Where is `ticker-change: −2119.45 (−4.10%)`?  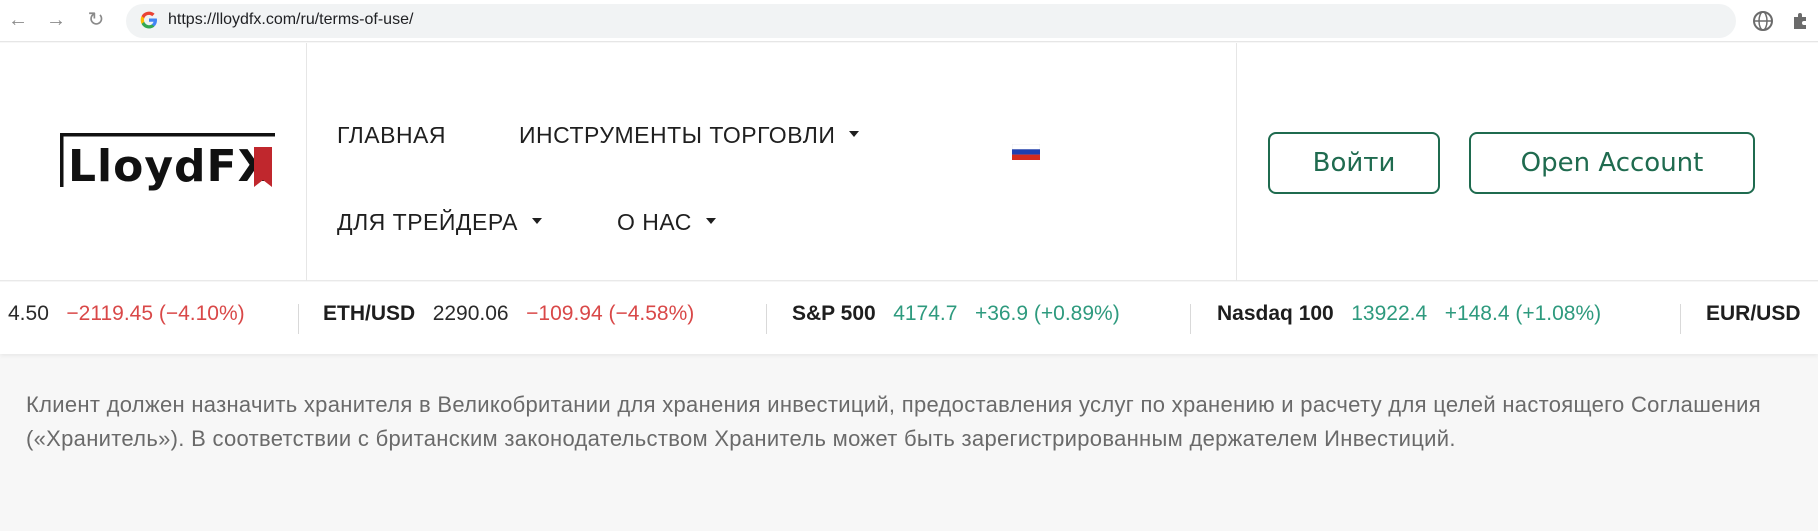 ticker-change: −2119.45 (−4.10%) is located at coordinates (155, 313).